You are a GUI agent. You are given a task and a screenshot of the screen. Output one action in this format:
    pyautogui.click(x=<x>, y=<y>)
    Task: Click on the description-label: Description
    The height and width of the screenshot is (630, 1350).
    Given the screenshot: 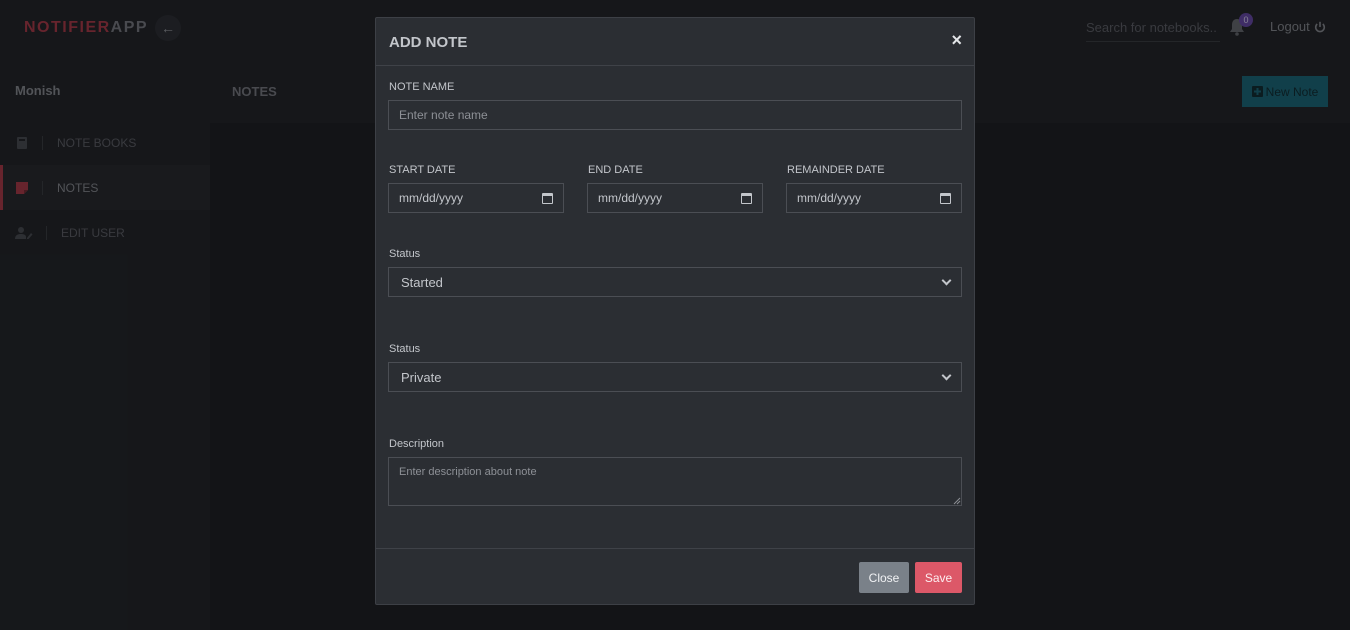 What is the action you would take?
    pyautogui.click(x=417, y=444)
    